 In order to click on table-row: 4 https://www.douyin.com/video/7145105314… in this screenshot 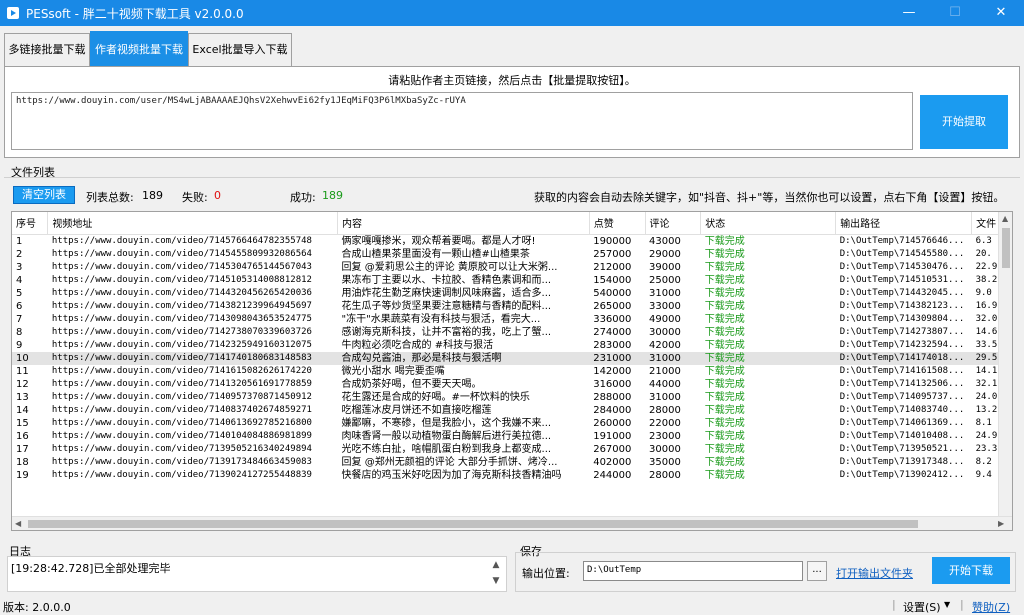, I will do `click(512, 280)`.